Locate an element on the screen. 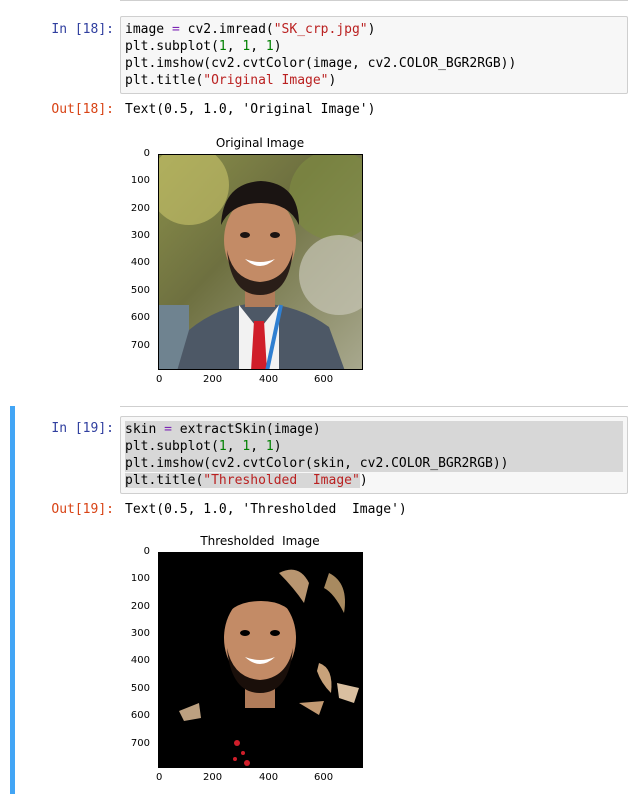 The image size is (628, 794). input-prompt: In [19]: is located at coordinates (82, 428).